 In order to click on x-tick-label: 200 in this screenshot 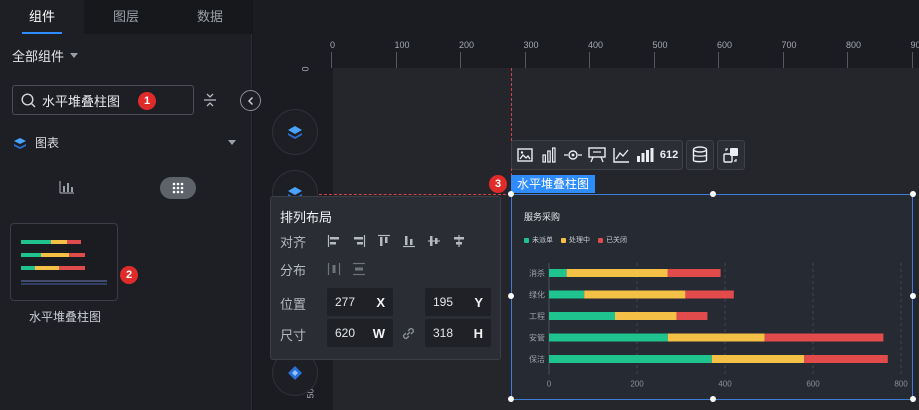, I will do `click(637, 384)`.